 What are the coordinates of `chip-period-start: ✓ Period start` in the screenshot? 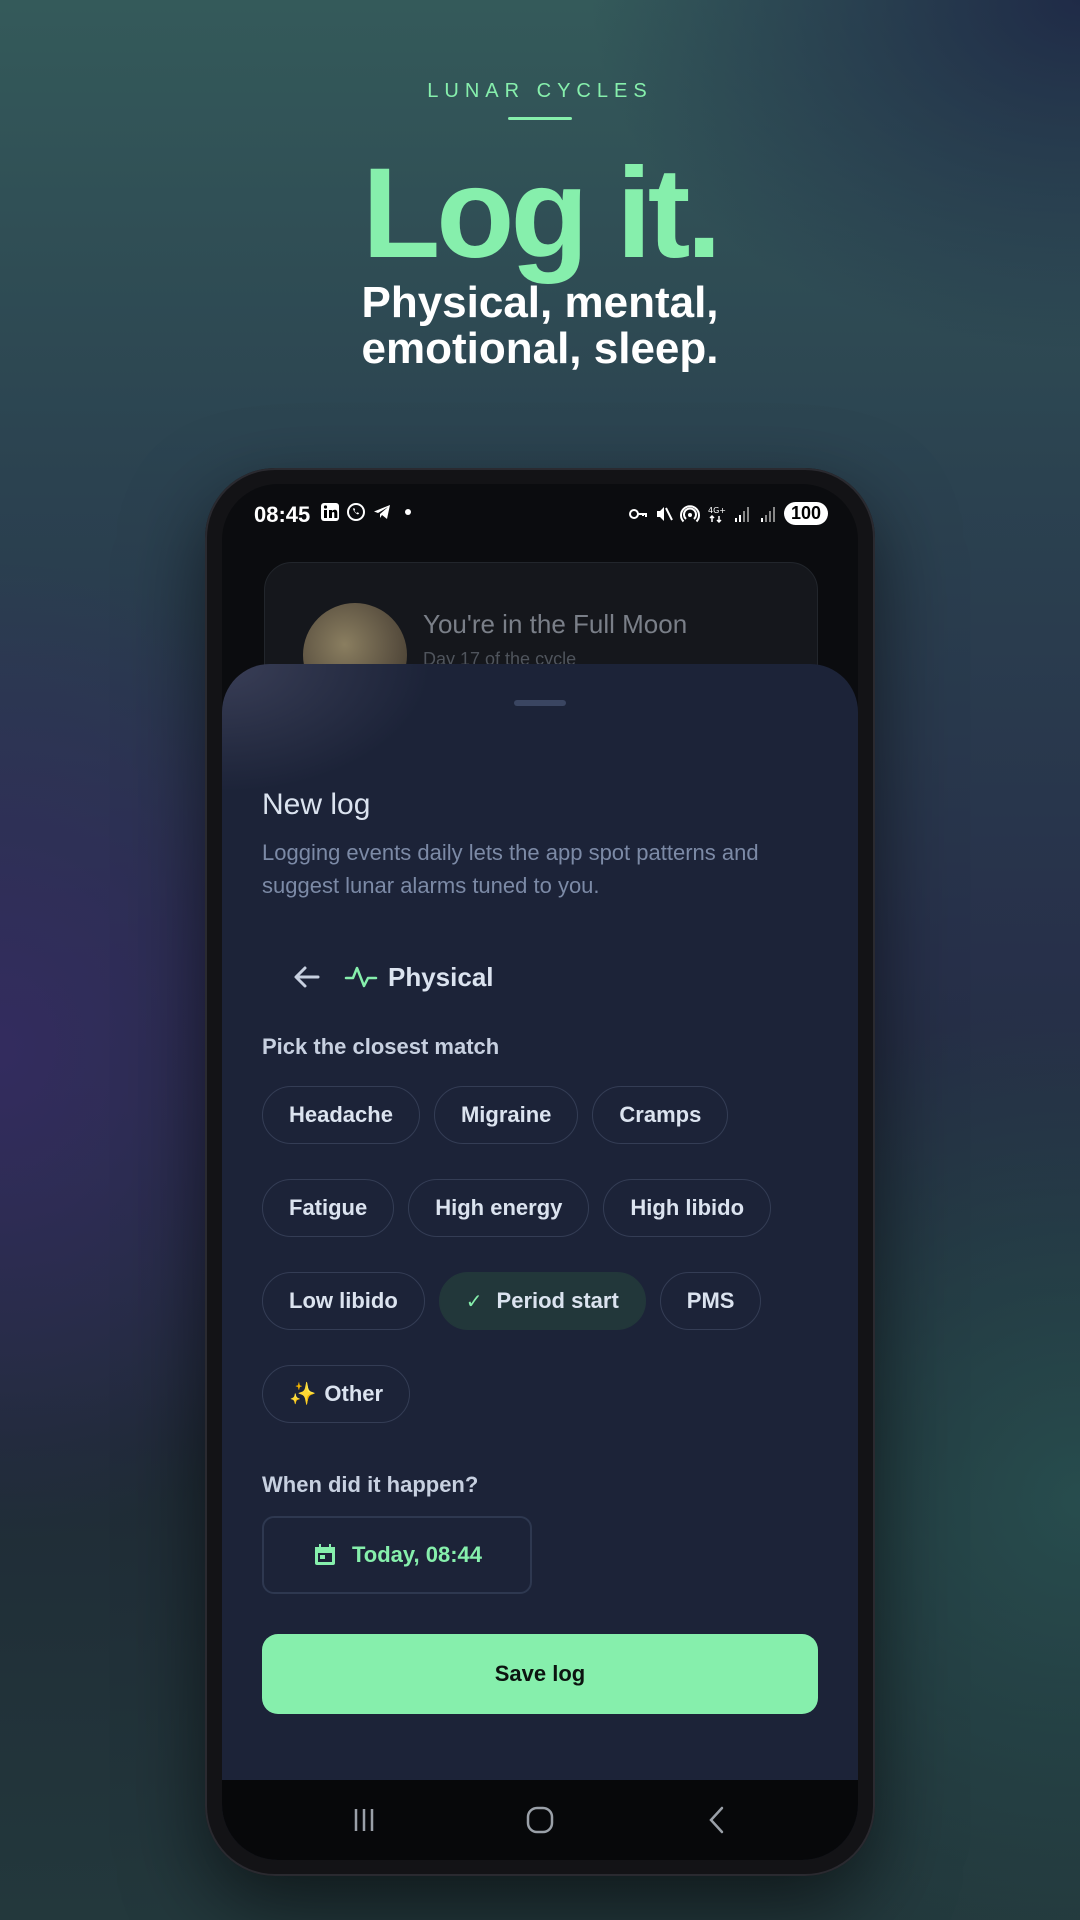 It's located at (542, 1301).